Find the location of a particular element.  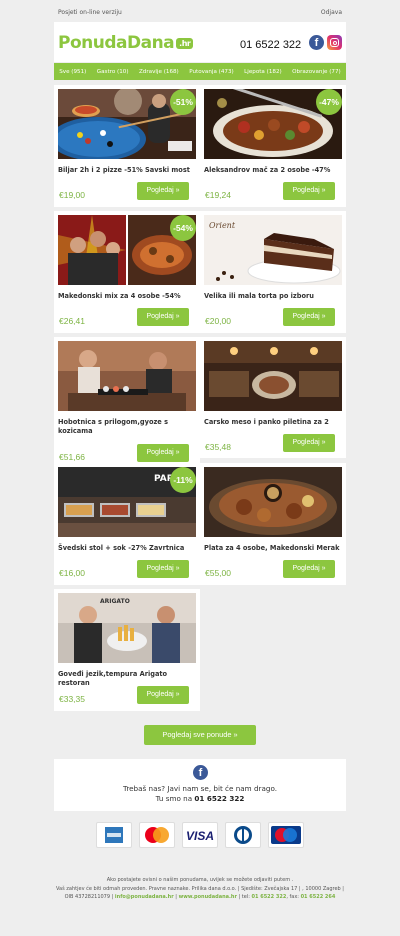

svg-text: VISA is located at coordinates (200, 836).